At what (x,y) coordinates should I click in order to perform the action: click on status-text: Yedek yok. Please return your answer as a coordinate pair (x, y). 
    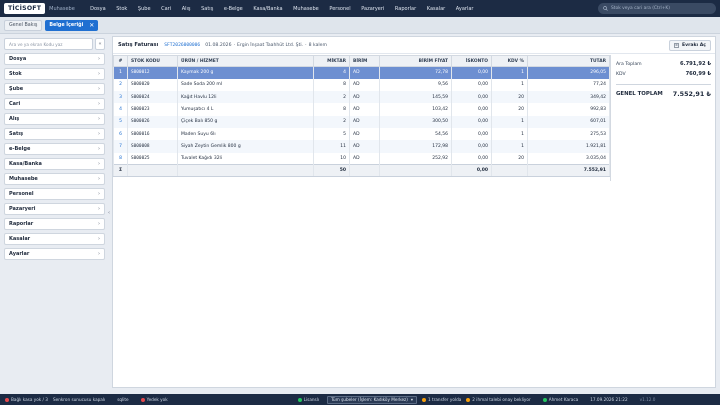
    Looking at the image, I should click on (157, 399).